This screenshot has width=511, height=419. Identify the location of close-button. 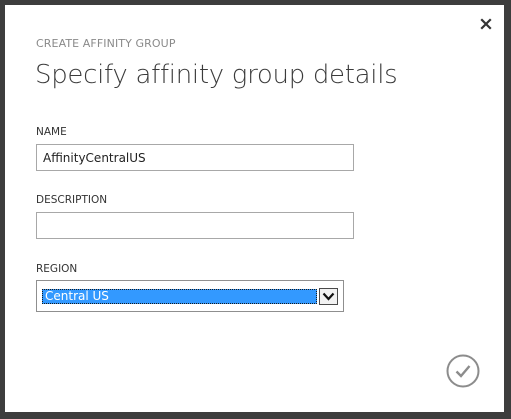
(486, 24).